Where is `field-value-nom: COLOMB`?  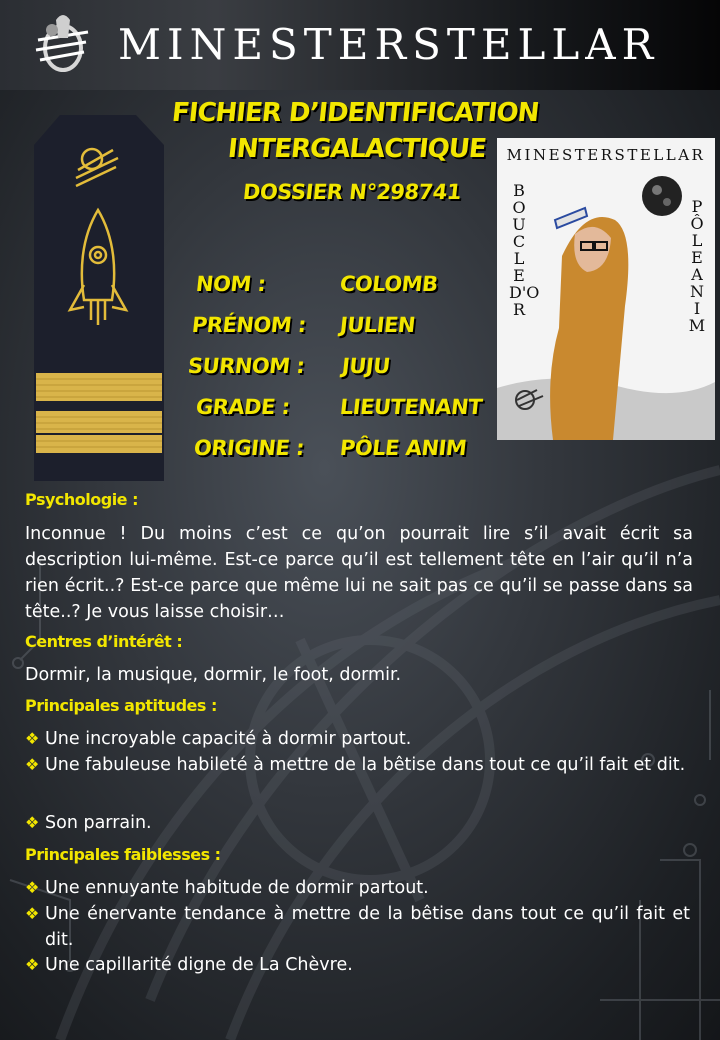
field-value-nom: COLOMB is located at coordinates (388, 284).